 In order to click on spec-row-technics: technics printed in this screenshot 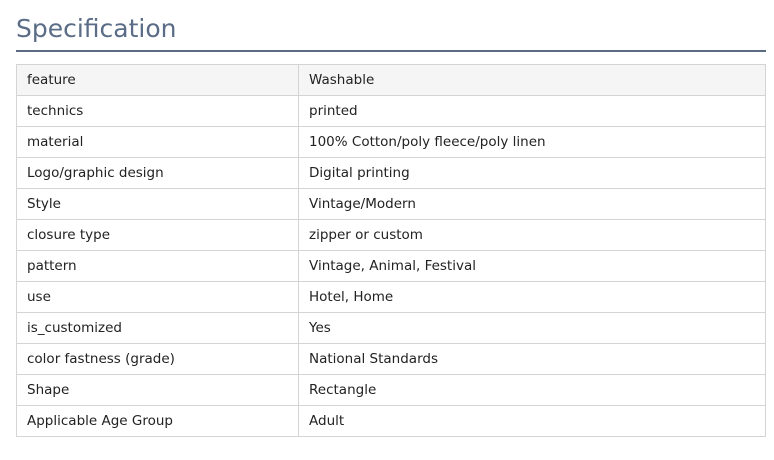, I will do `click(391, 111)`.